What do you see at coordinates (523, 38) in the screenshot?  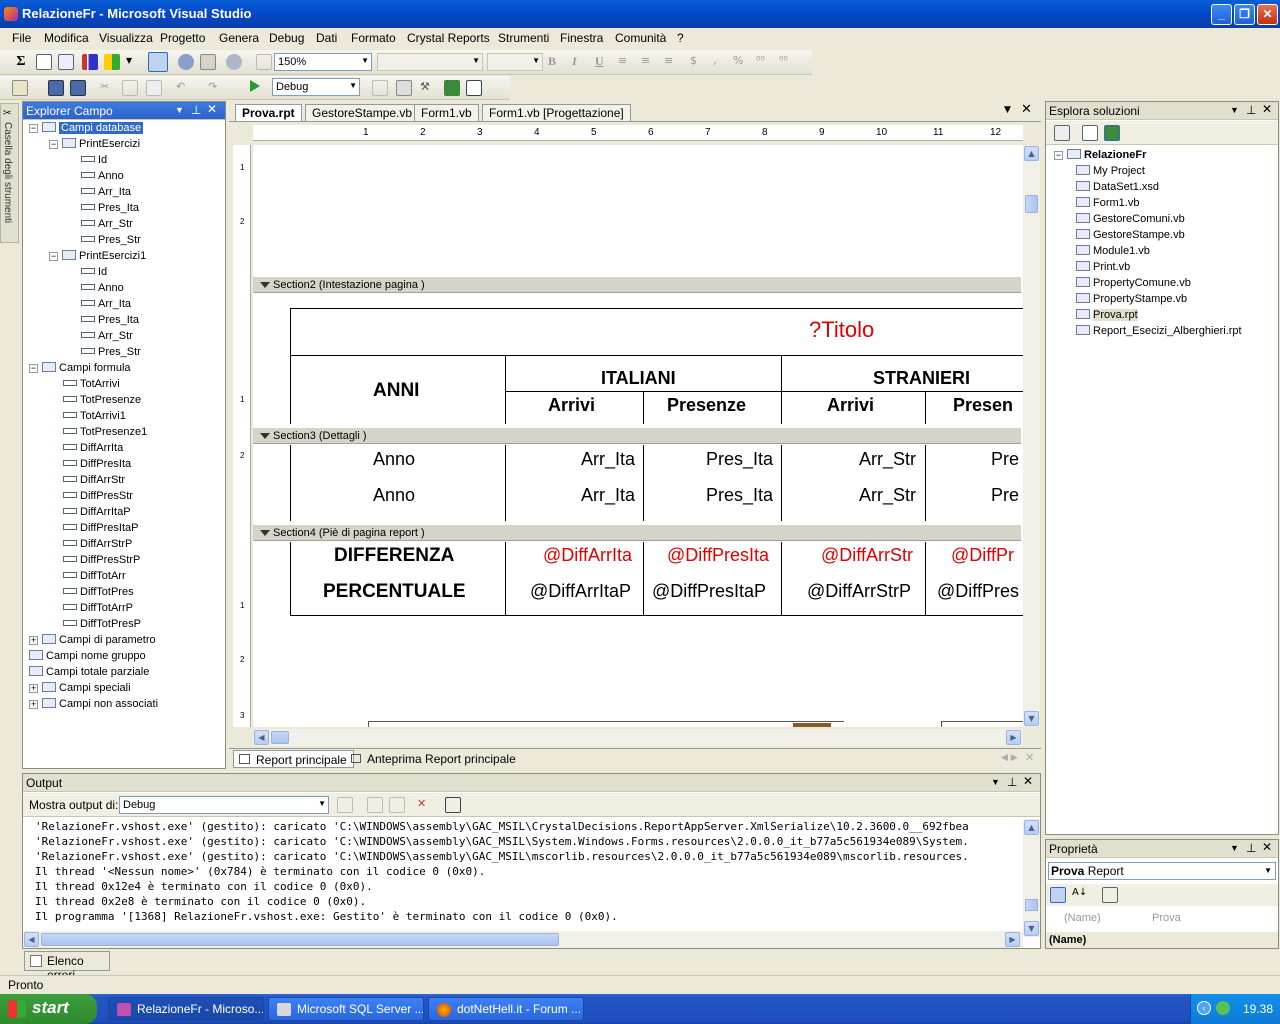 I see `menu-strumenti: Strumenti` at bounding box center [523, 38].